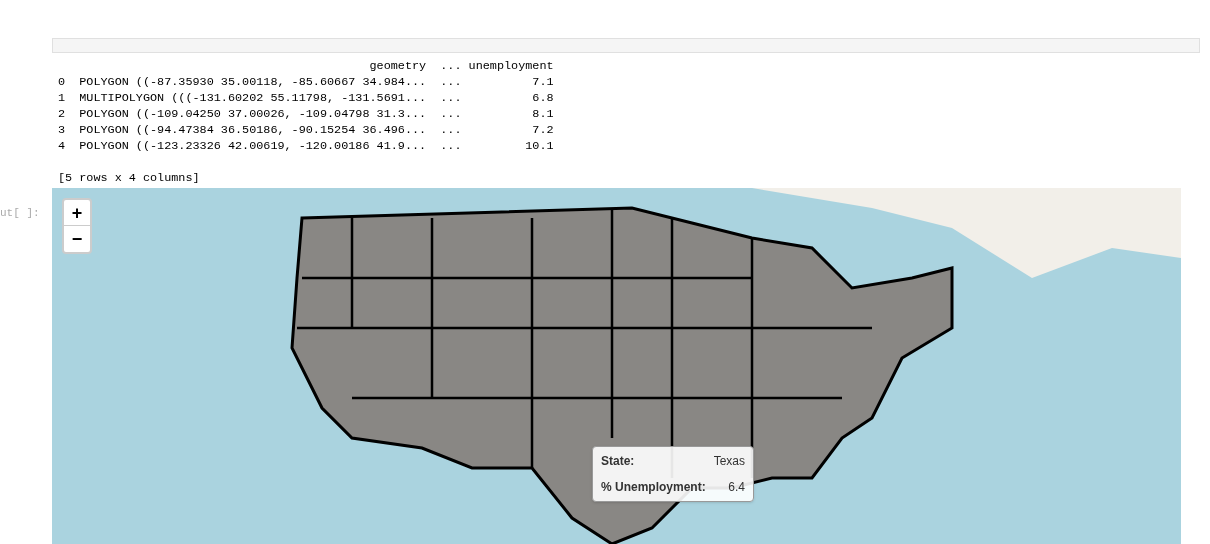 The image size is (1210, 544). I want to click on tooltip-value: Texas, so click(729, 461).